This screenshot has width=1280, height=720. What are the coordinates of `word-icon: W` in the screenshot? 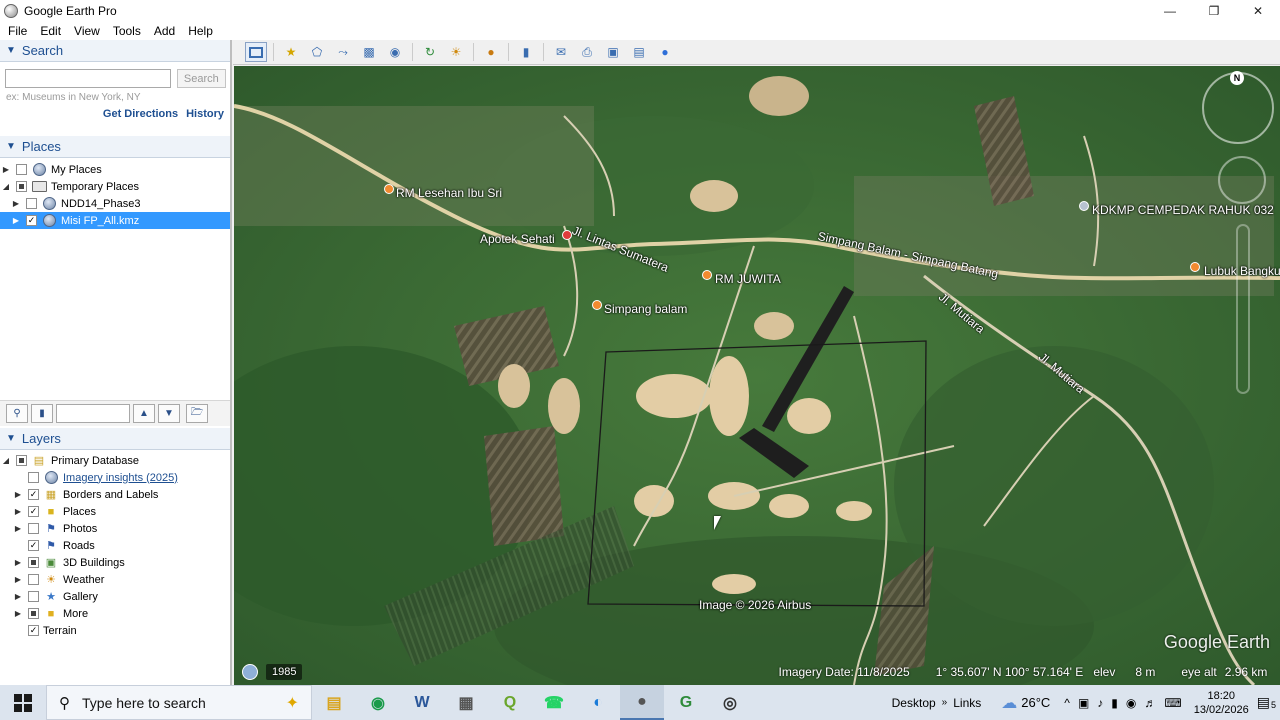 It's located at (422, 702).